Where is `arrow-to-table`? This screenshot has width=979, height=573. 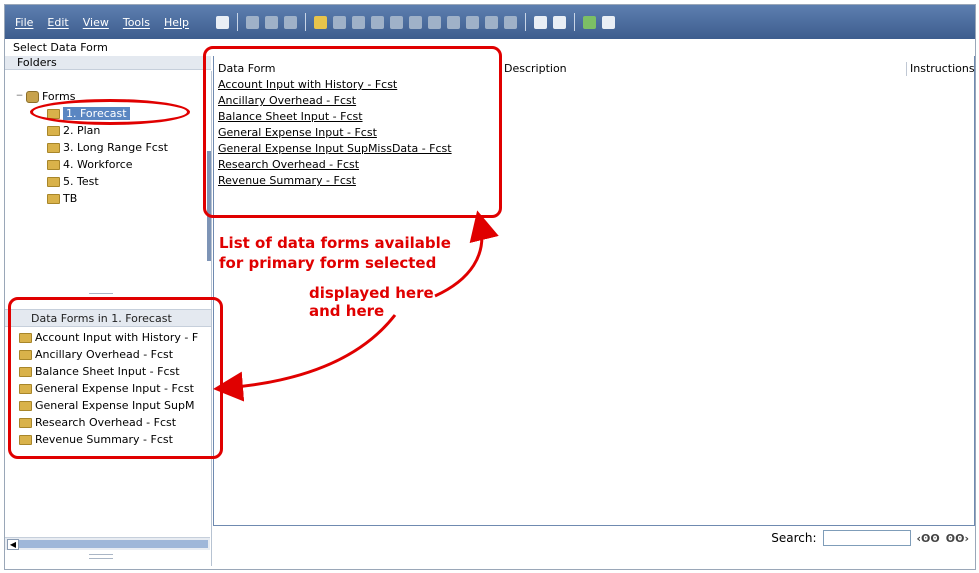 arrow-to-table is located at coordinates (466, 254).